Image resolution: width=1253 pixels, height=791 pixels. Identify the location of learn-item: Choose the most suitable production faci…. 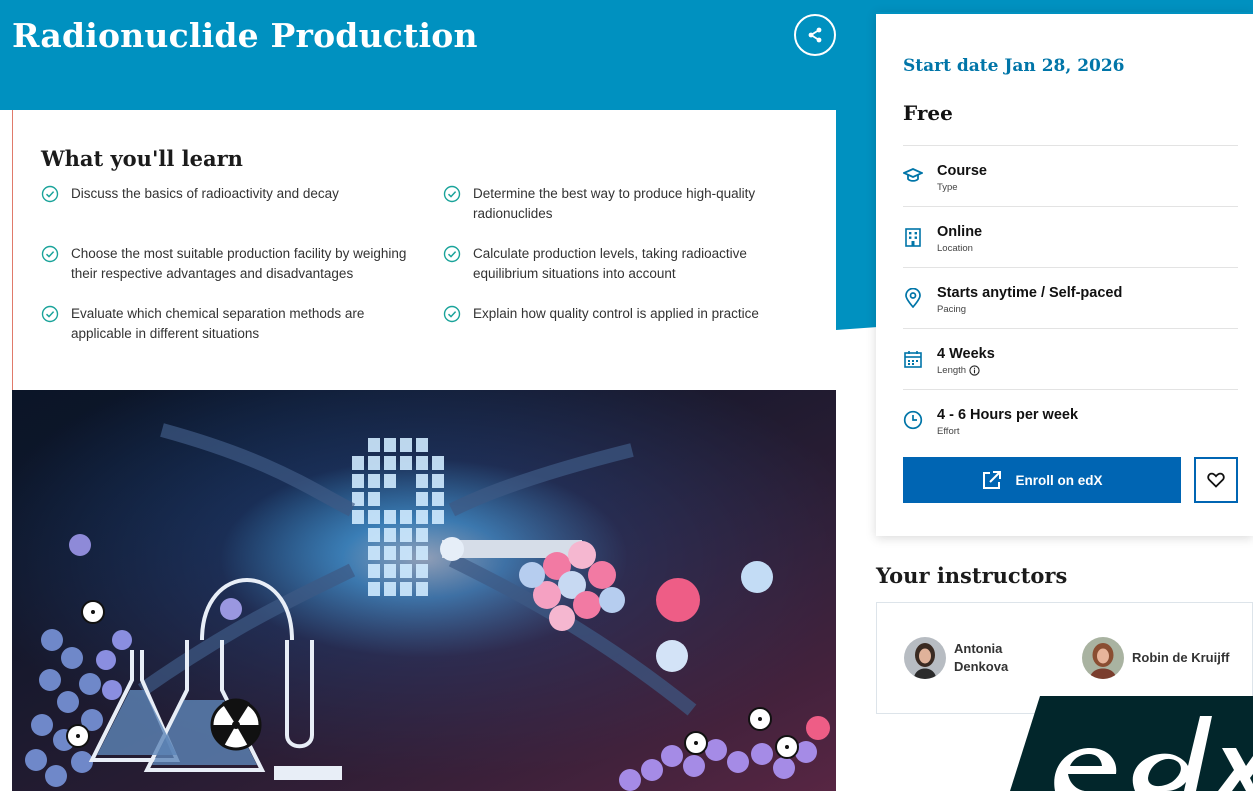
(226, 264).